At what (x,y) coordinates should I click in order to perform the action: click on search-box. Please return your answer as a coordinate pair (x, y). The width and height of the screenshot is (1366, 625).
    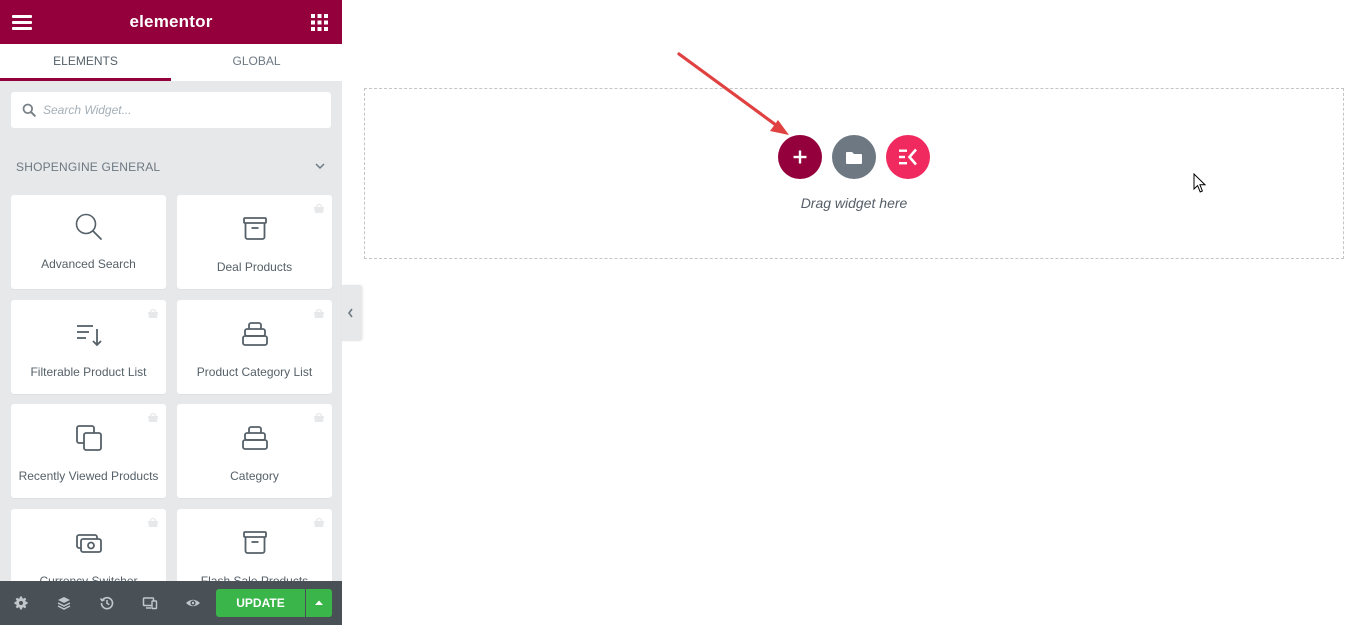
    Looking at the image, I should click on (171, 110).